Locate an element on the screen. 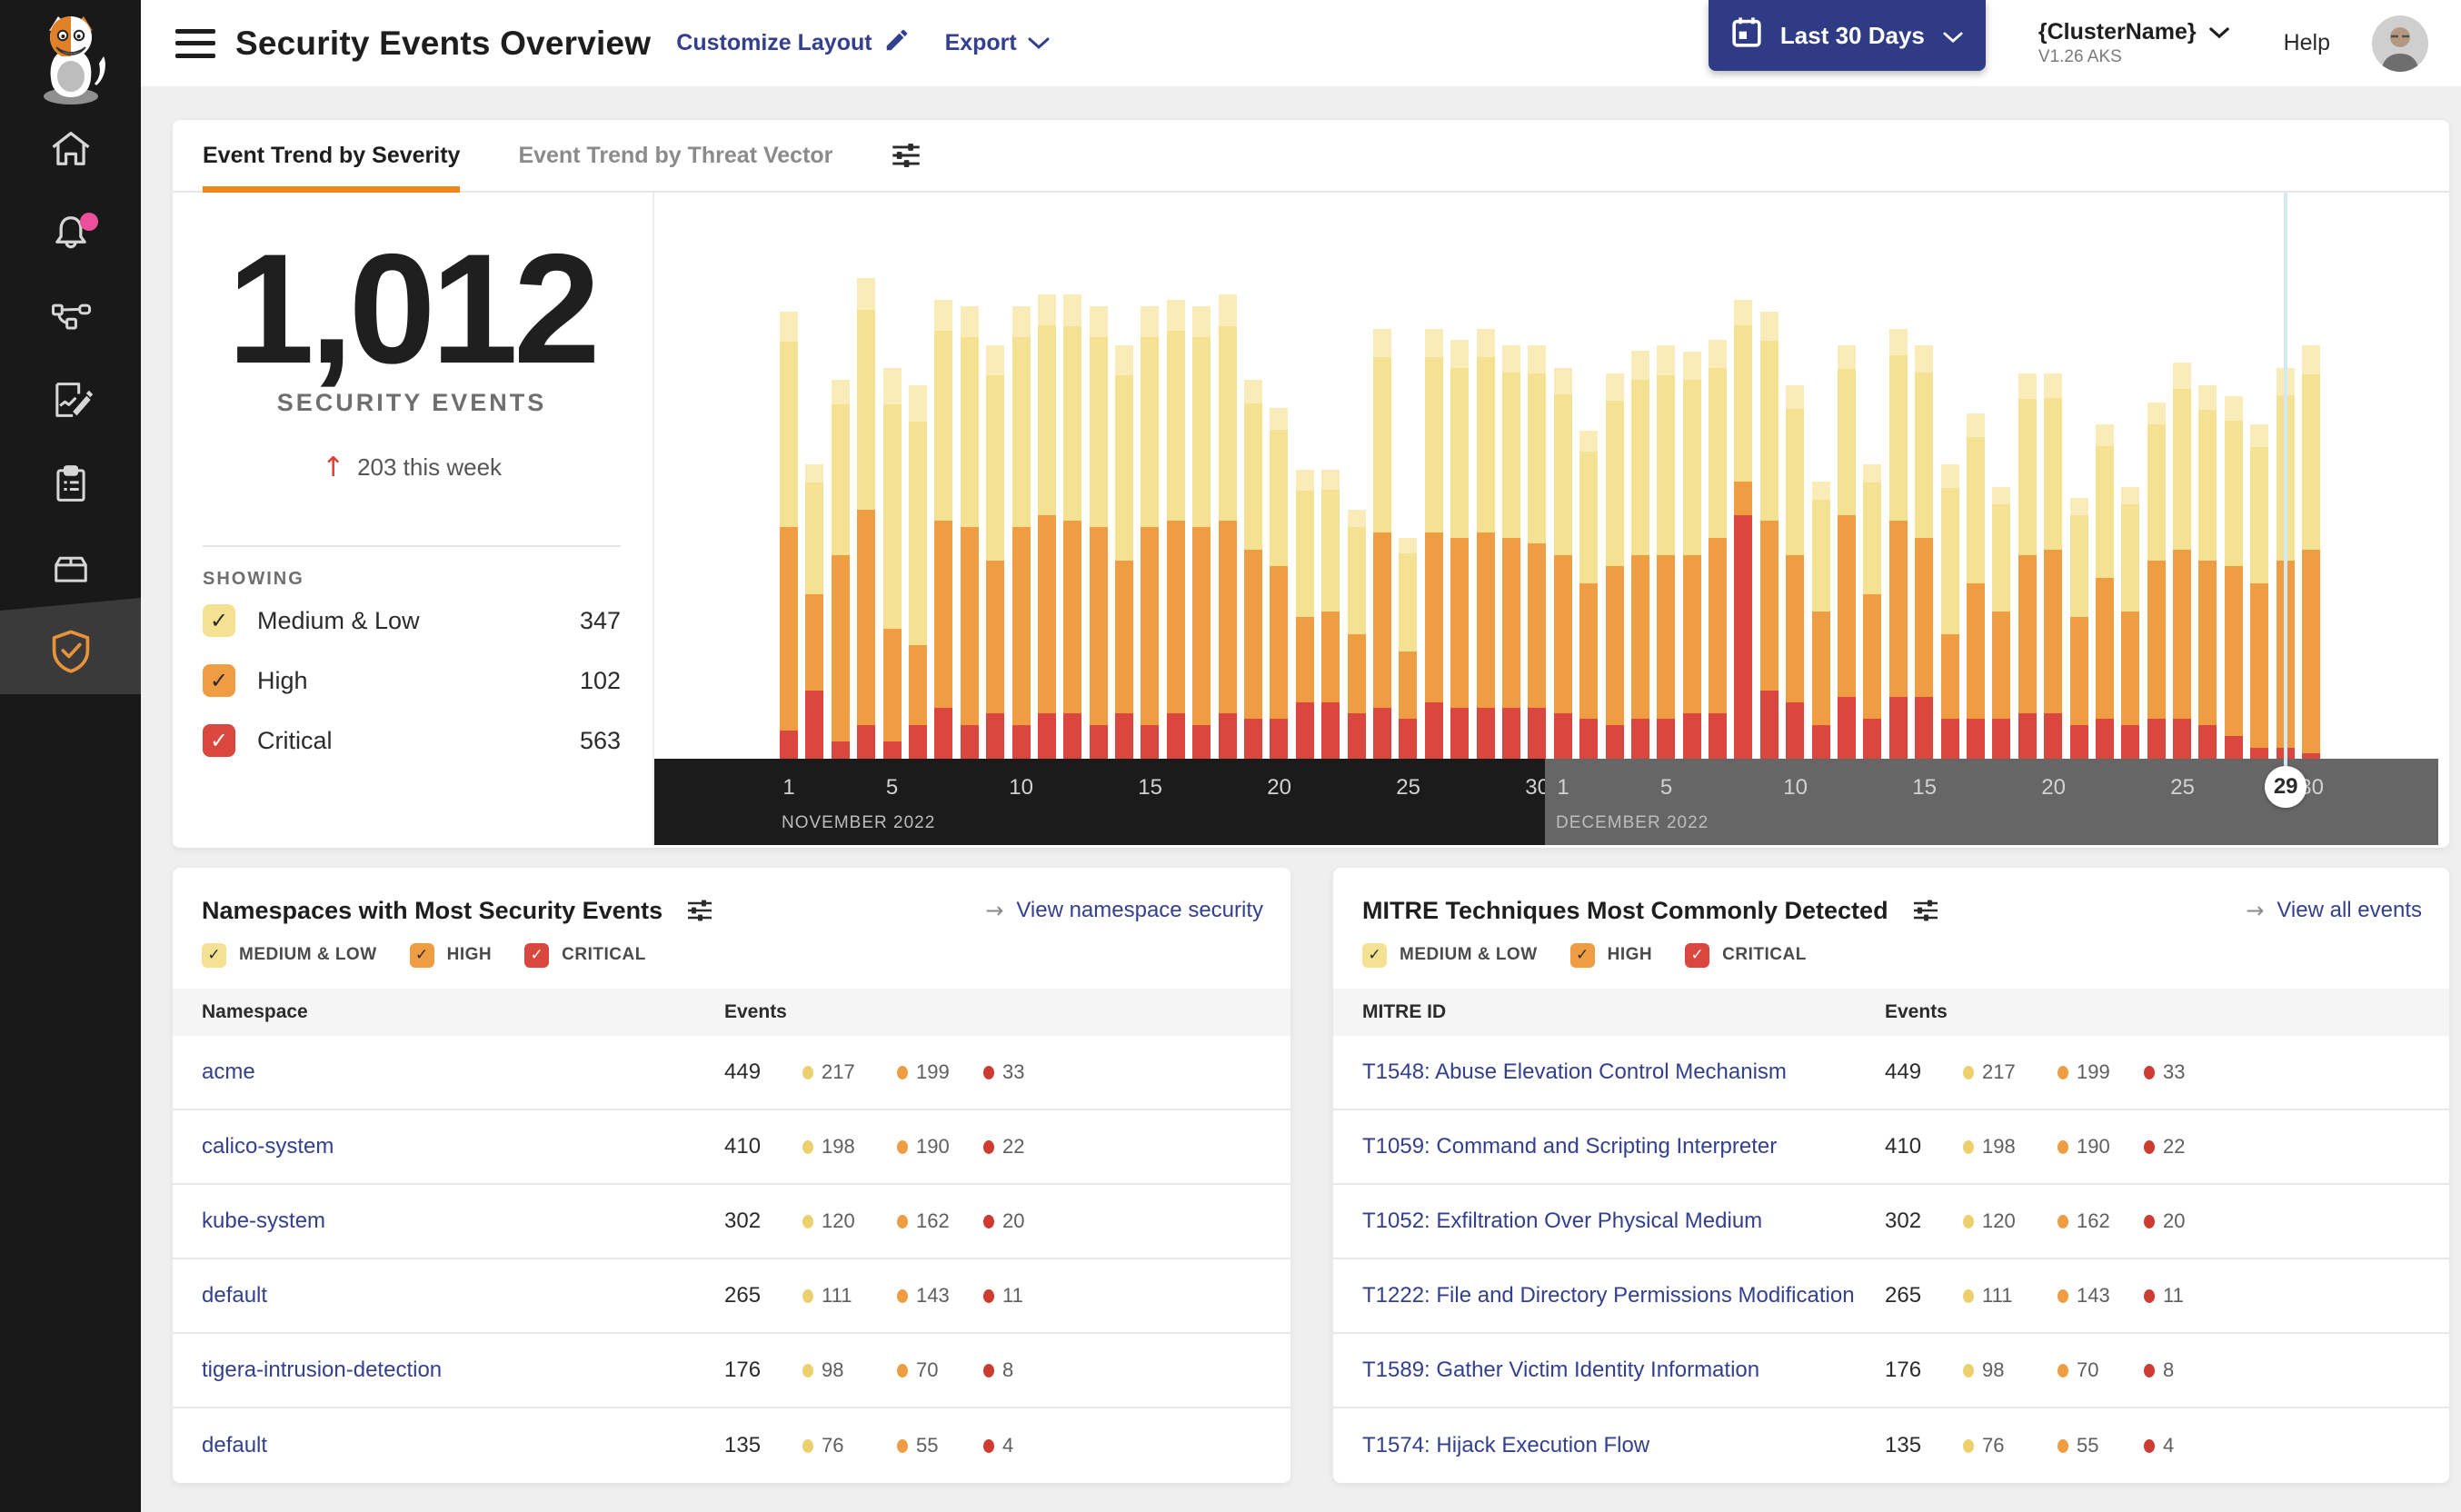 The width and height of the screenshot is (2461, 1512). sidebar-item-service-graph is located at coordinates (70, 318).